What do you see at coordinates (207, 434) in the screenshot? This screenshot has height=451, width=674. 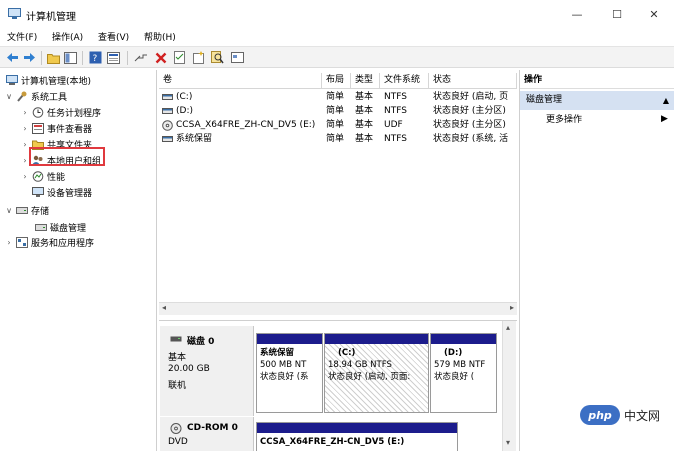 I see `cdrom-0-label: CD-ROM 0 DVD` at bounding box center [207, 434].